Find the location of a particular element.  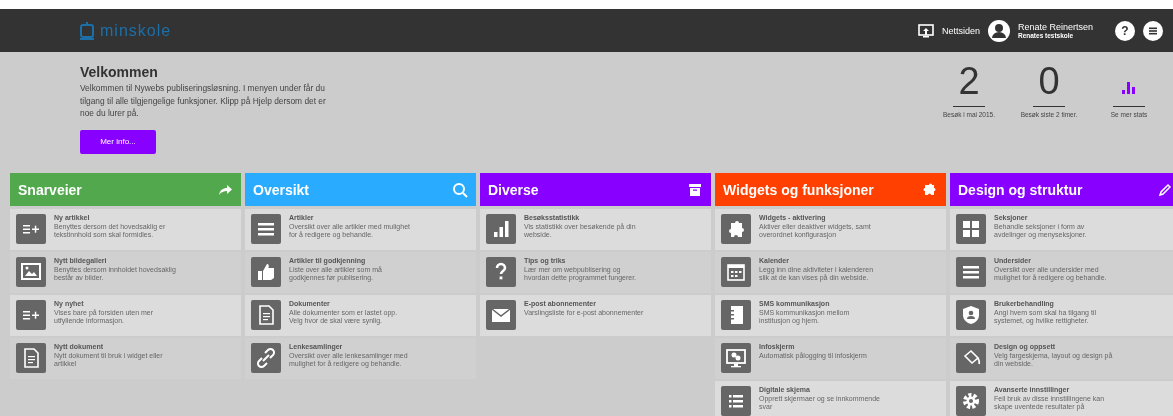

help-button: ? is located at coordinates (1125, 30).